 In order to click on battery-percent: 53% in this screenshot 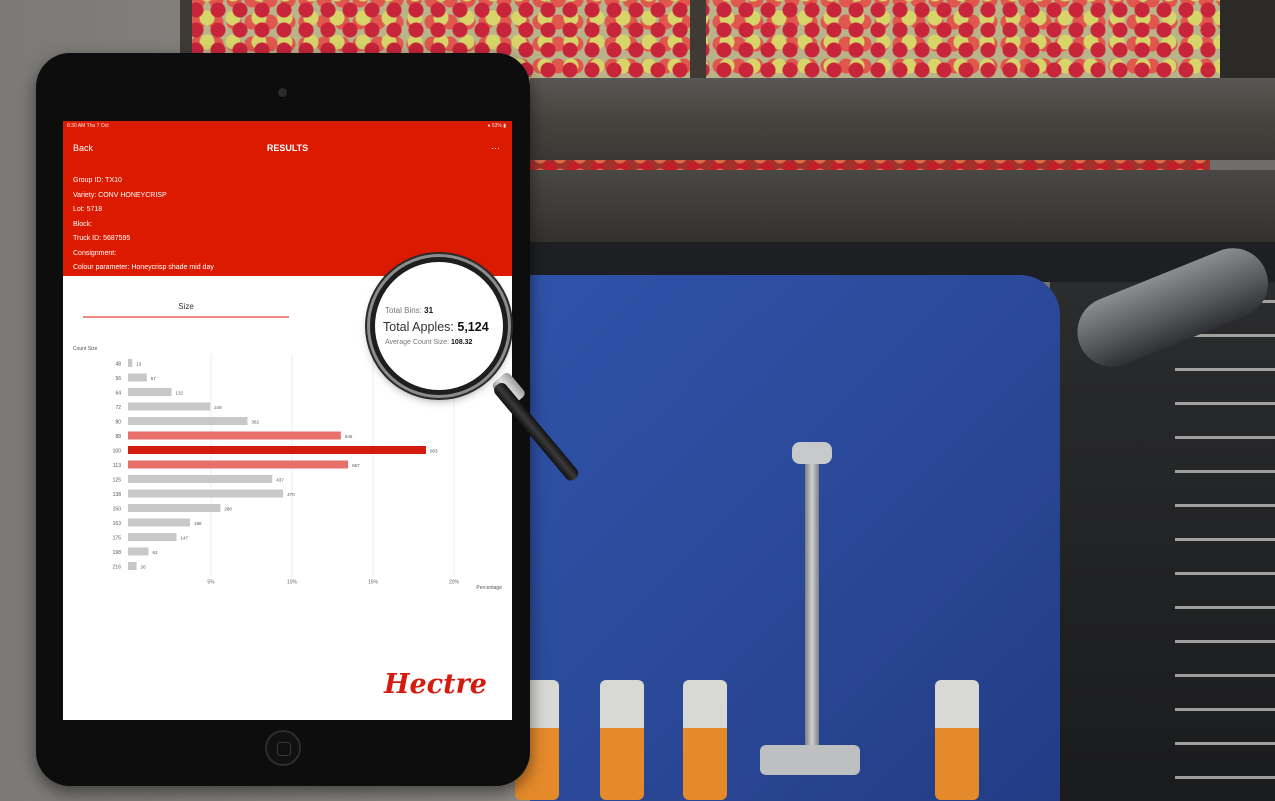, I will do `click(496, 126)`.